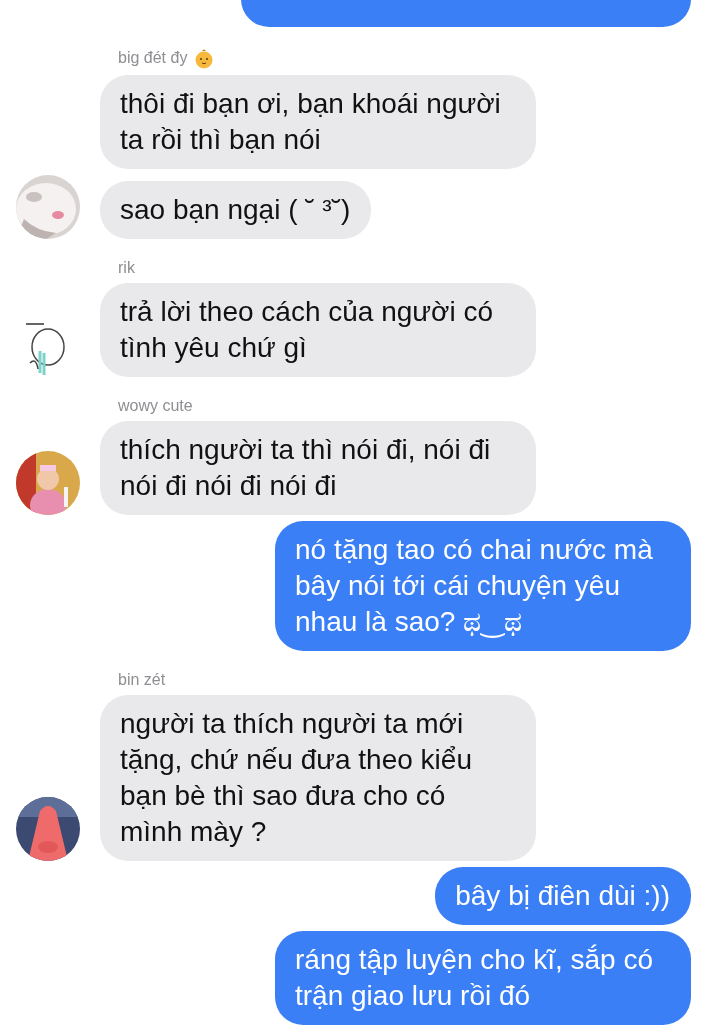 The height and width of the screenshot is (1032, 719). Describe the element at coordinates (318, 122) in the screenshot. I see `message-bubble: thôi đi bạn ơi, bạn khoái người ta rồi thì bạn nói` at that location.